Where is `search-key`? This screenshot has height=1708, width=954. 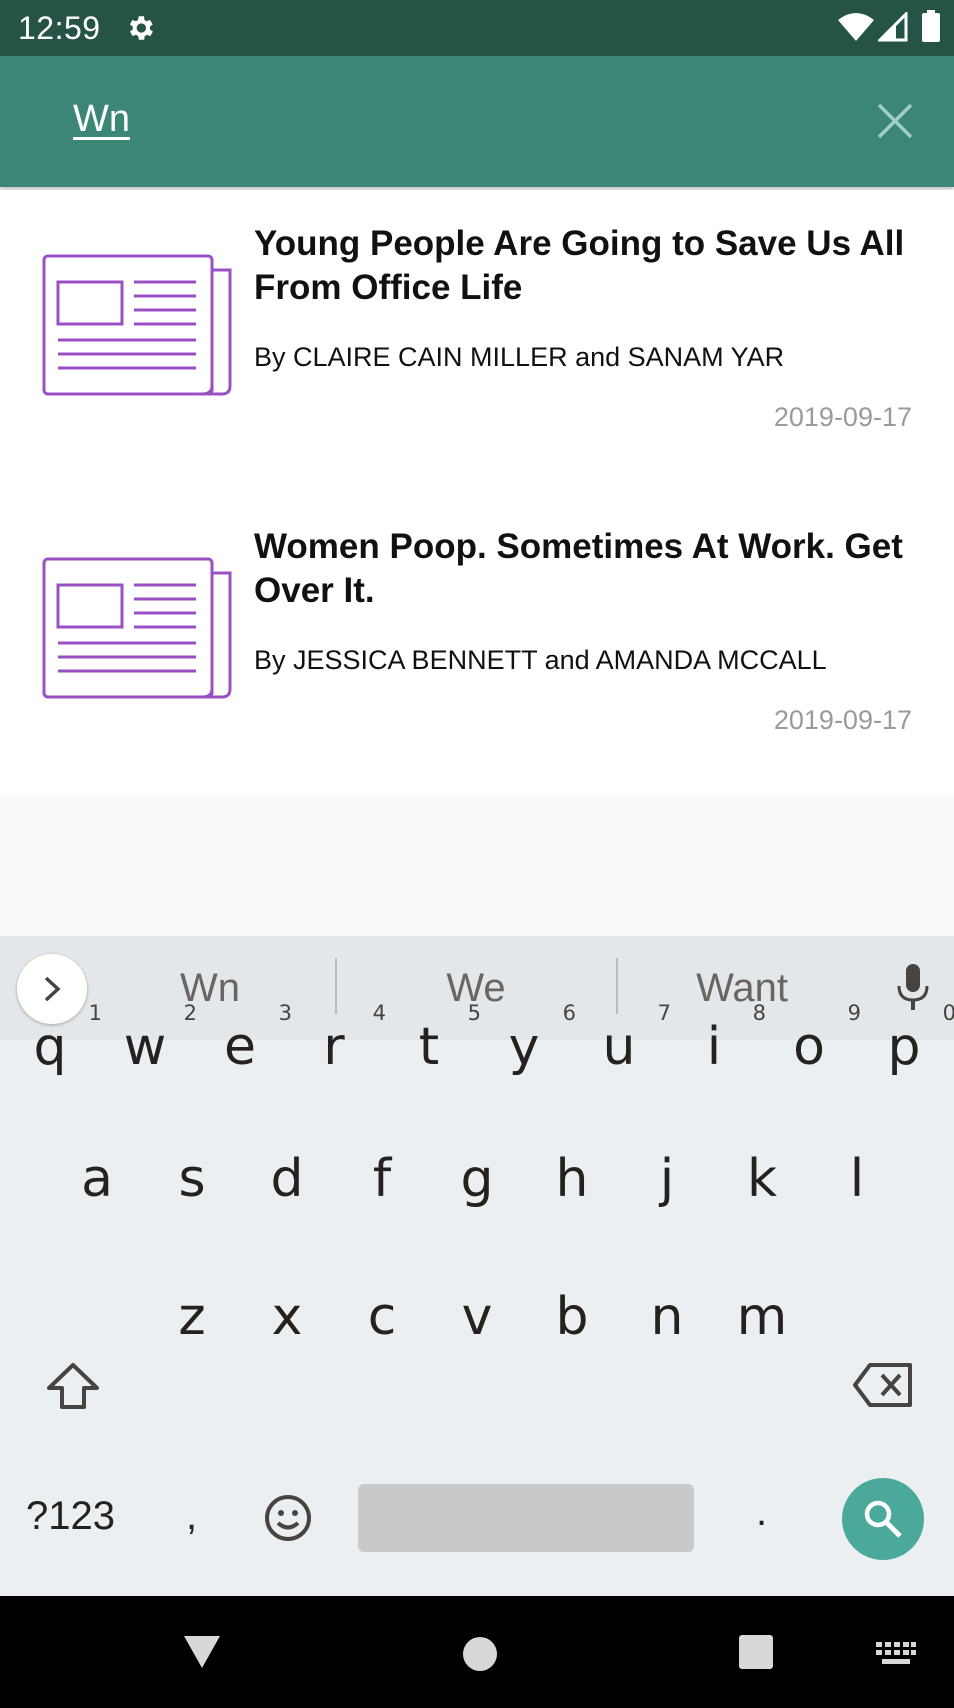 search-key is located at coordinates (883, 1519).